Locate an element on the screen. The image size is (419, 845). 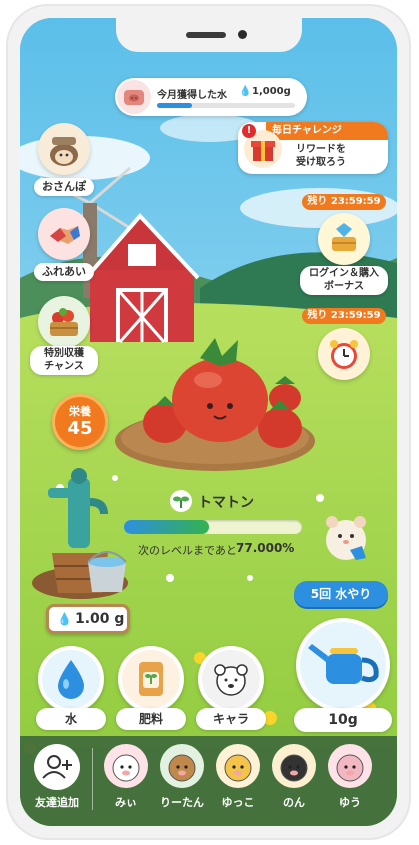
plant-level-progress is located at coordinates (213, 527).